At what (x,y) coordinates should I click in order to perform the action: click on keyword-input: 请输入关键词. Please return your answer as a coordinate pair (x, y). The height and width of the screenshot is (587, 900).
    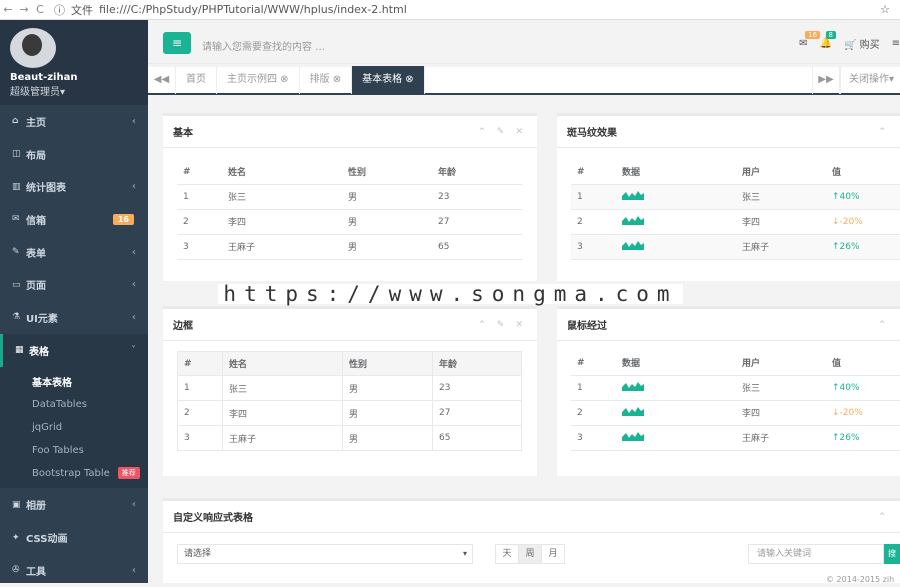
    Looking at the image, I should click on (816, 554).